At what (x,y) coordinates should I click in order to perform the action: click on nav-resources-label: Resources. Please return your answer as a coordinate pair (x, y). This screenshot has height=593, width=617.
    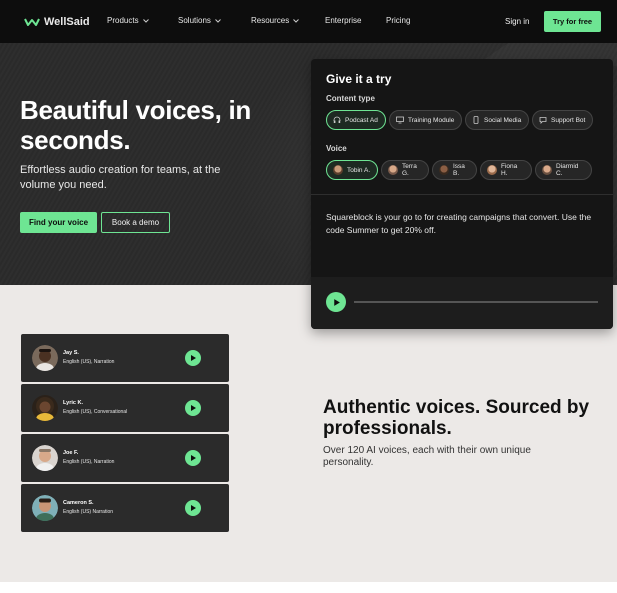
    Looking at the image, I should click on (270, 20).